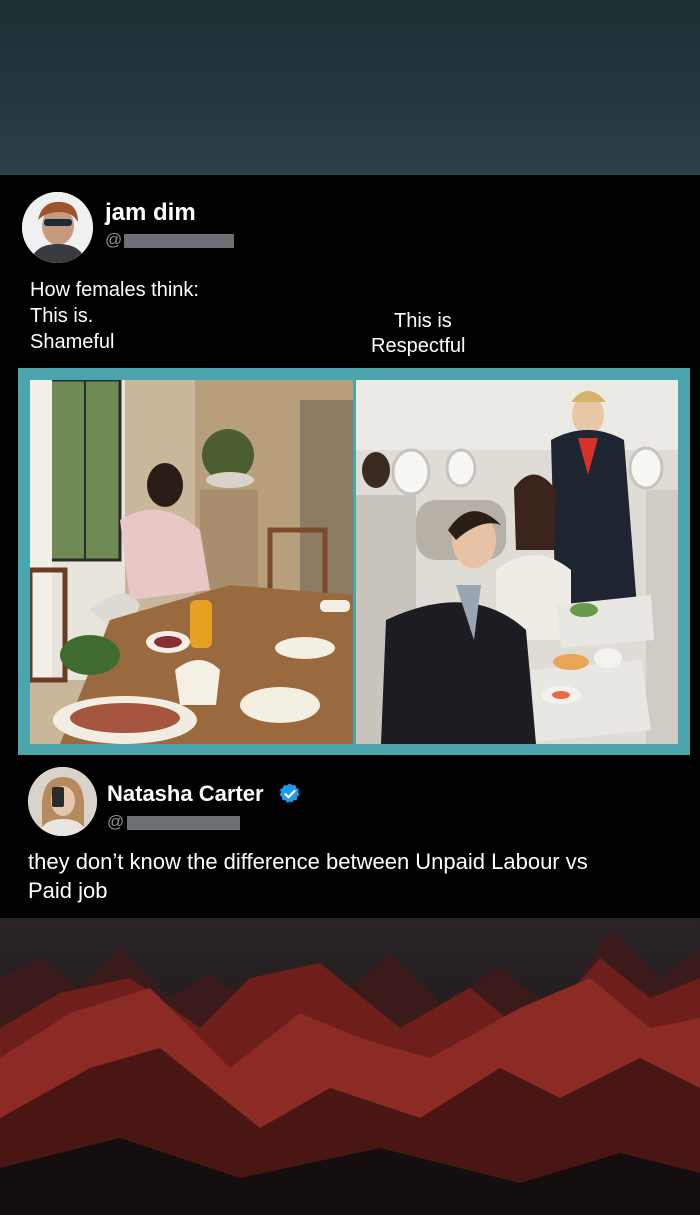  What do you see at coordinates (115, 822) in the screenshot?
I see `reply-author-handle: @` at bounding box center [115, 822].